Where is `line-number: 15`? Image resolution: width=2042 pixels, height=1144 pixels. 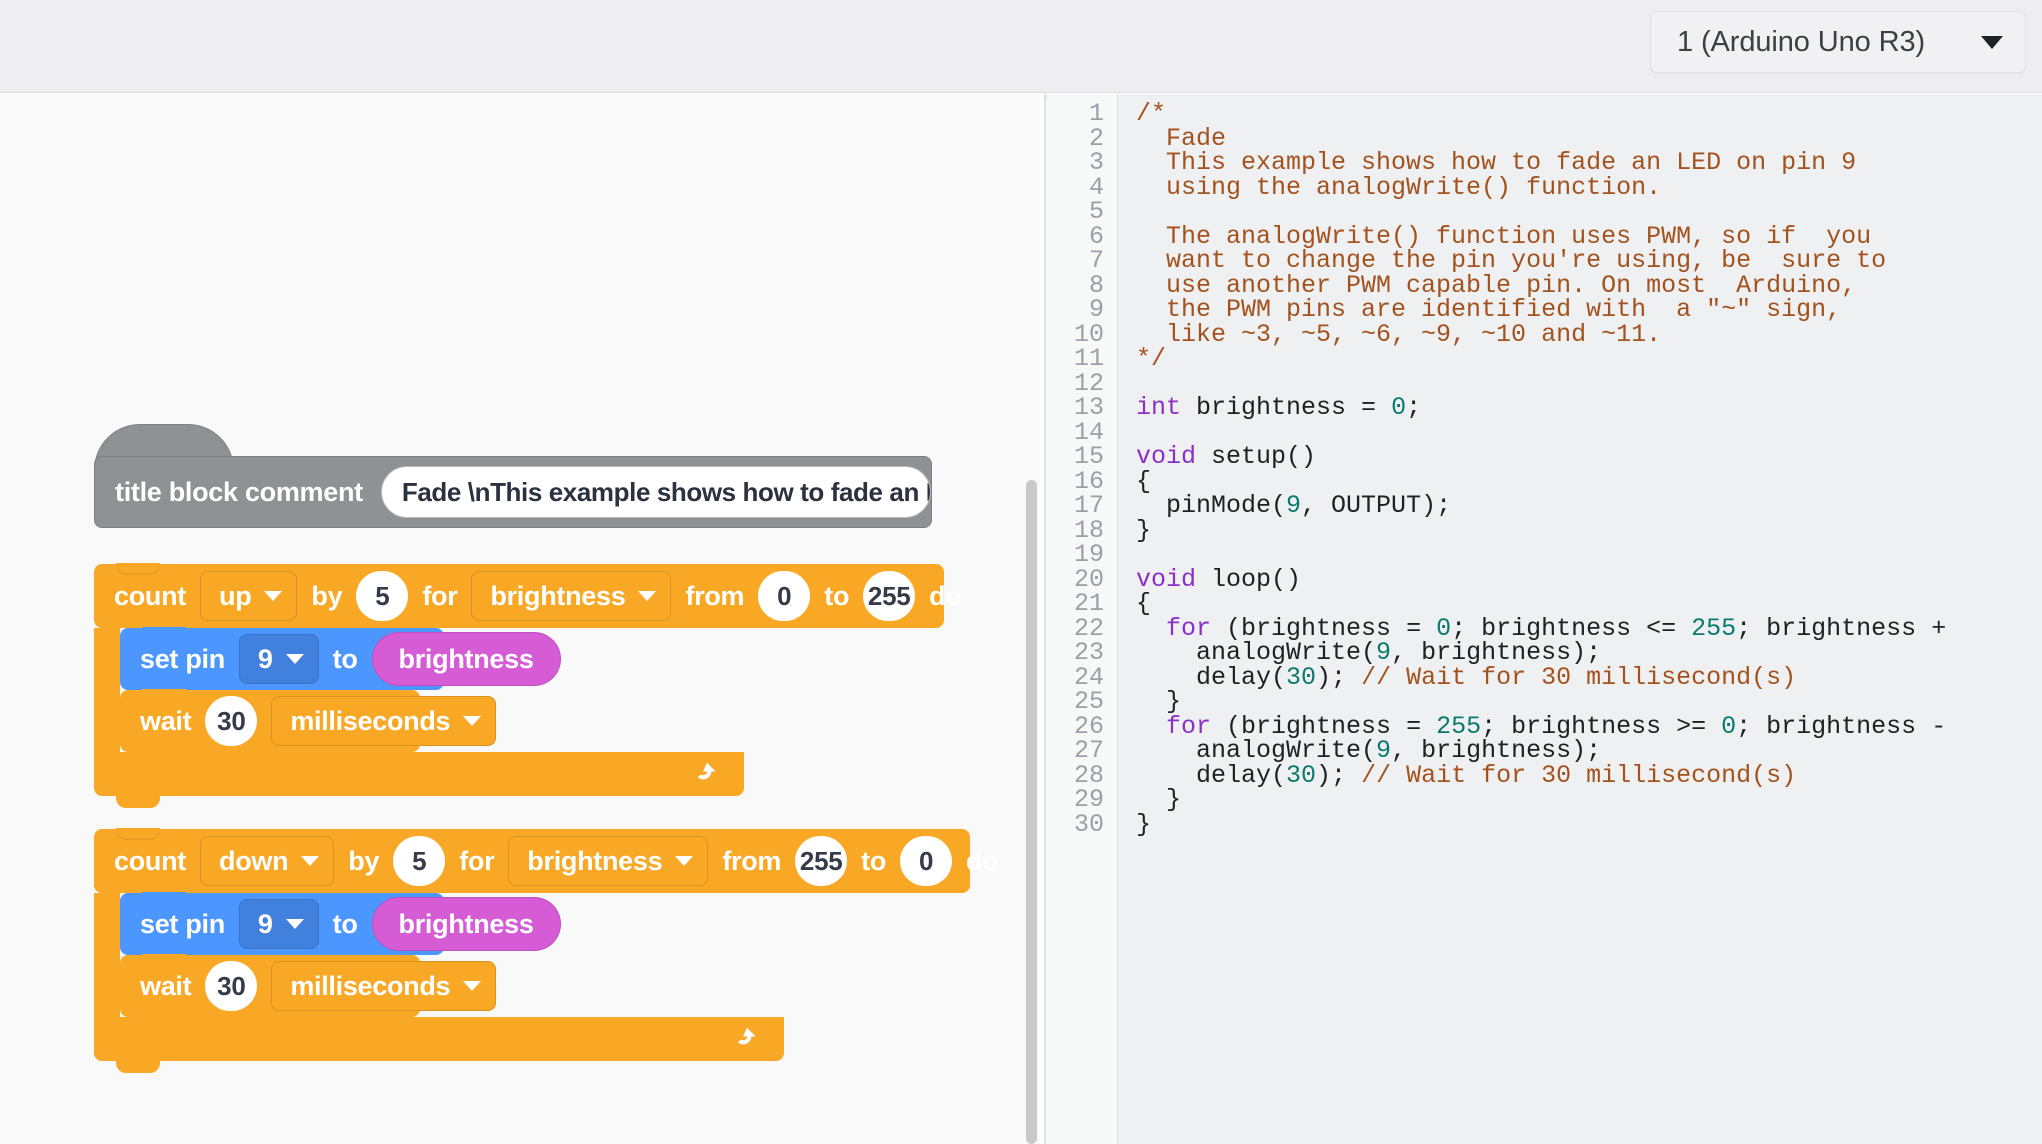
line-number: 15 is located at coordinates (1088, 456).